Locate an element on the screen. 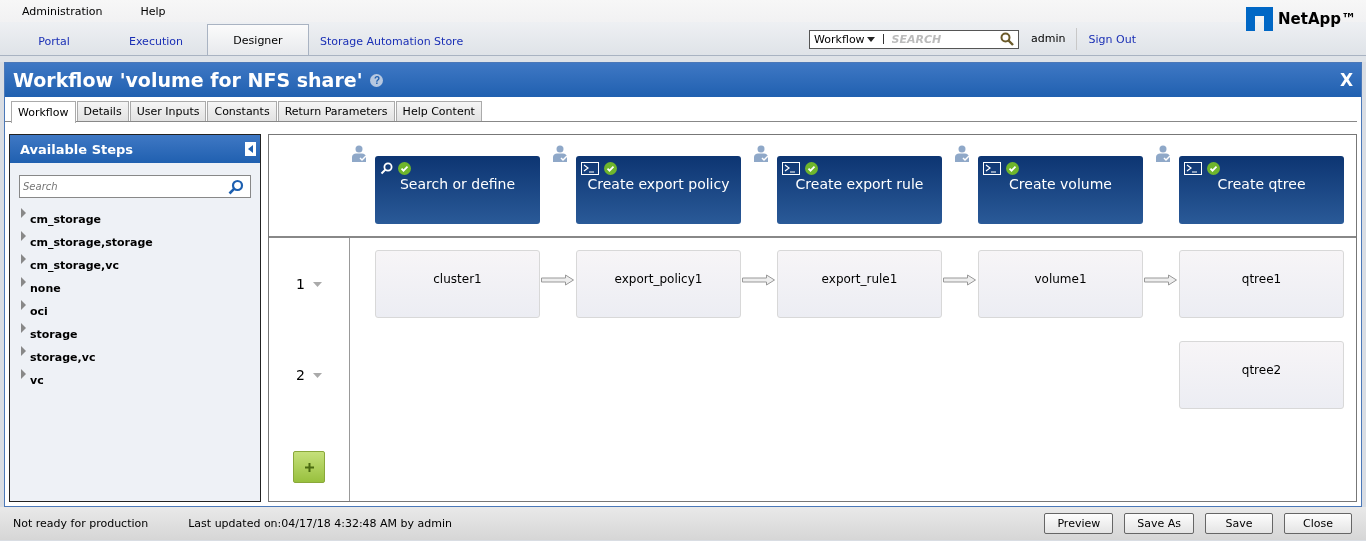 The height and width of the screenshot is (541, 1366). add-row-button is located at coordinates (309, 467).